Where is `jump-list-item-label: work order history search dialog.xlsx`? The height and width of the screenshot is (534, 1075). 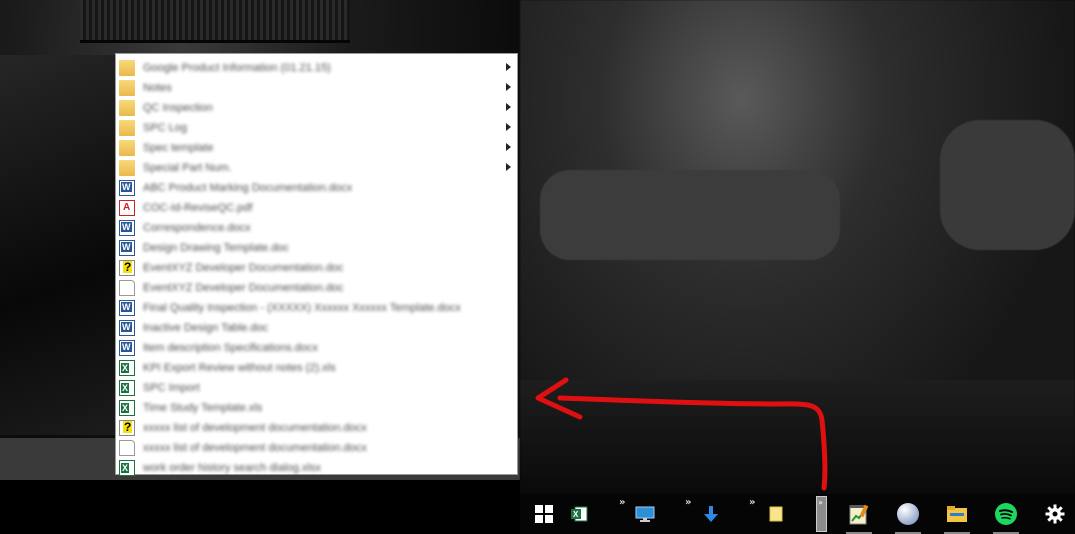
jump-list-item-label: work order history search dialog.xlsx is located at coordinates (232, 468).